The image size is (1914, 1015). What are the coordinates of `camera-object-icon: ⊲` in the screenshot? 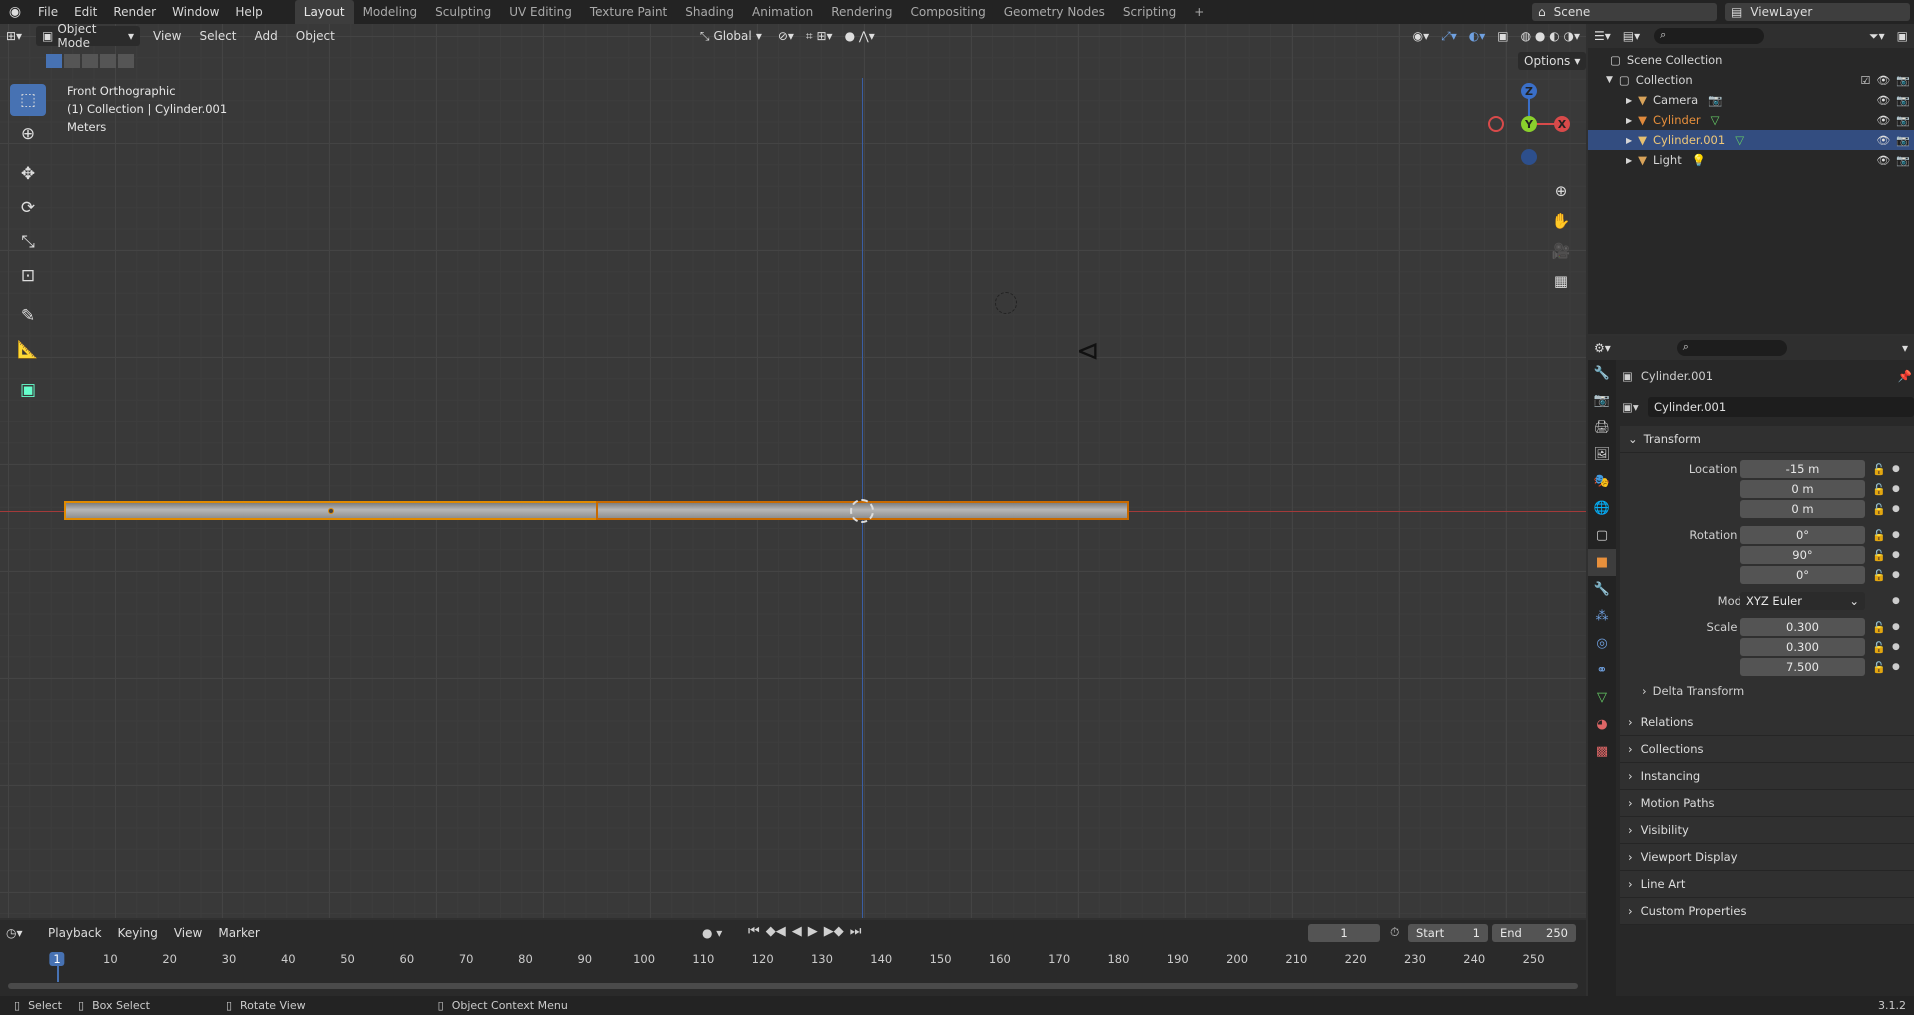 It's located at (1087, 350).